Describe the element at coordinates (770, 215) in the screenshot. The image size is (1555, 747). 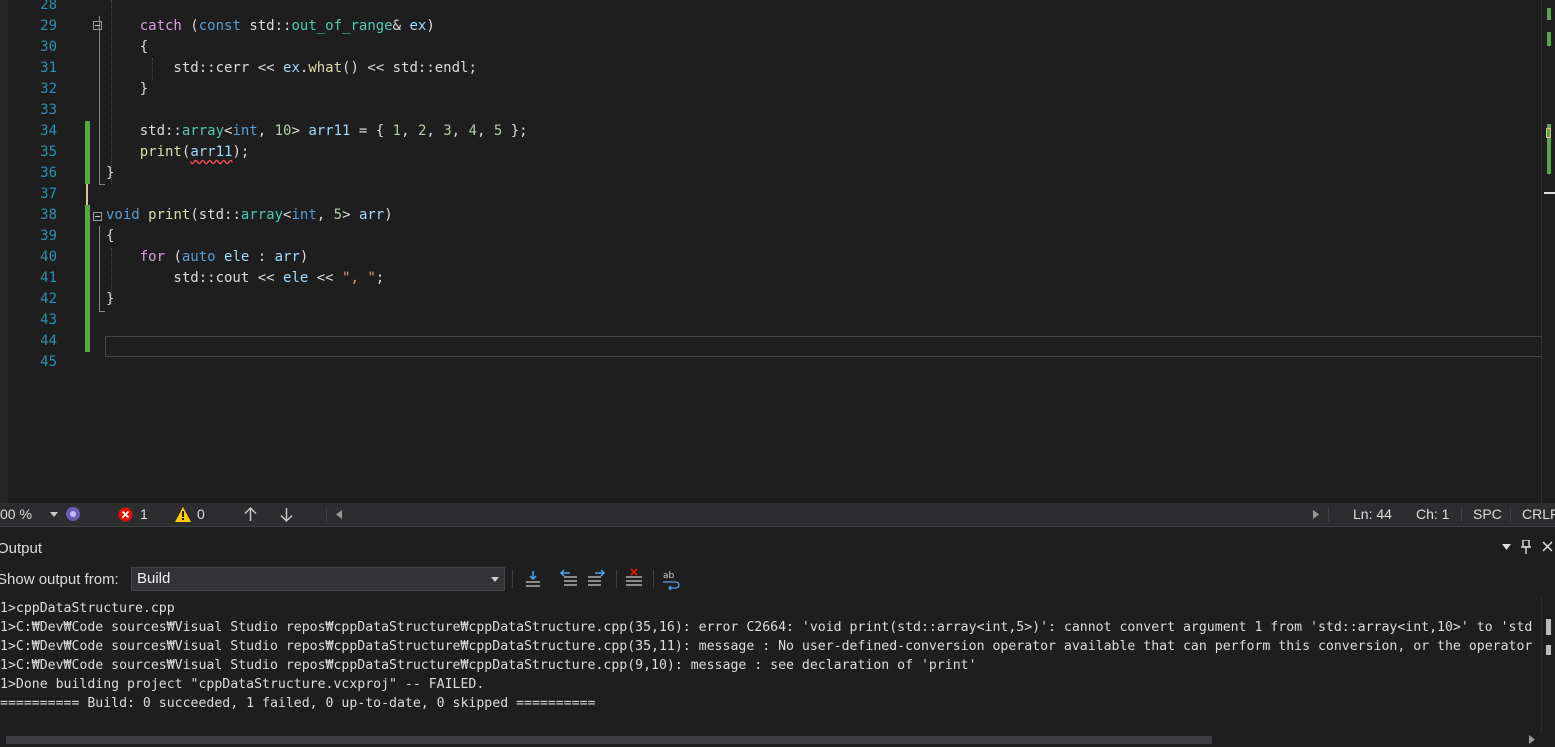
I see `code-line: 38 void print(std::array<int, 5> arr)` at that location.